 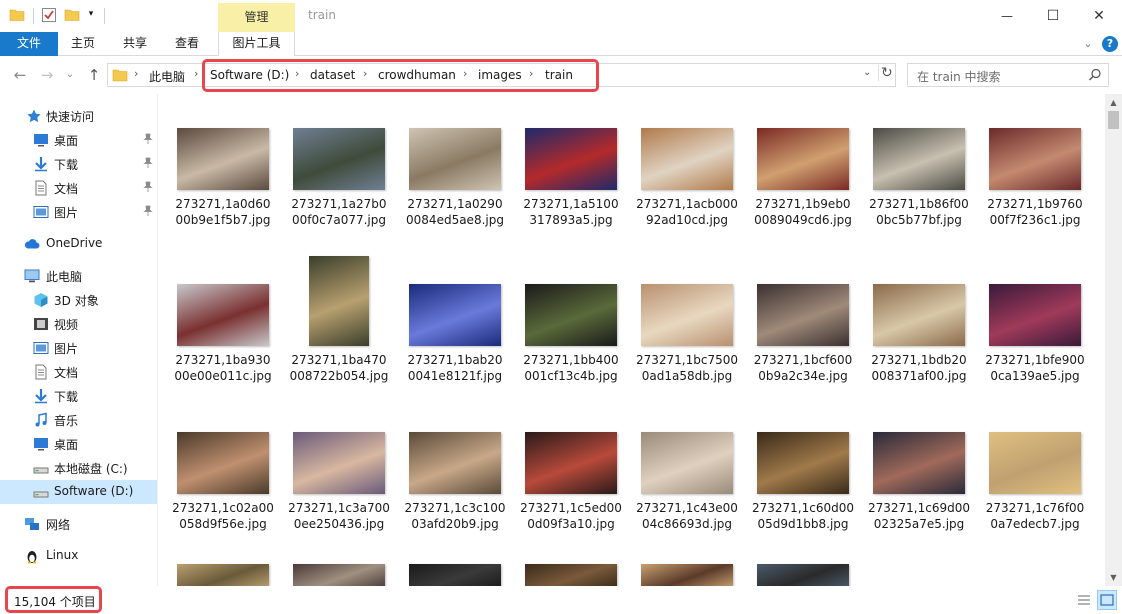 I want to click on forward-arrow-icon: →, so click(x=47, y=75).